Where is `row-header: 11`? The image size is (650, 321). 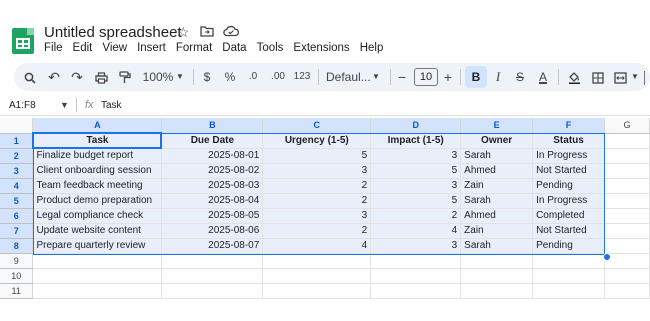 row-header: 11 is located at coordinates (17, 291).